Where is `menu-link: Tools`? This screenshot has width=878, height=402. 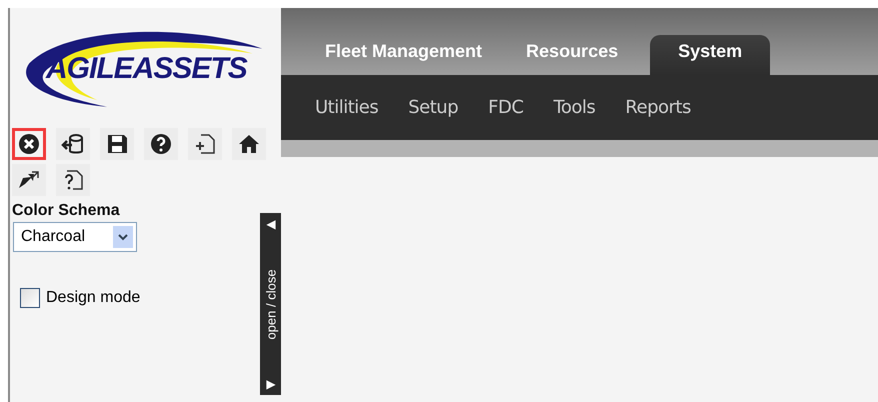
menu-link: Tools is located at coordinates (574, 107).